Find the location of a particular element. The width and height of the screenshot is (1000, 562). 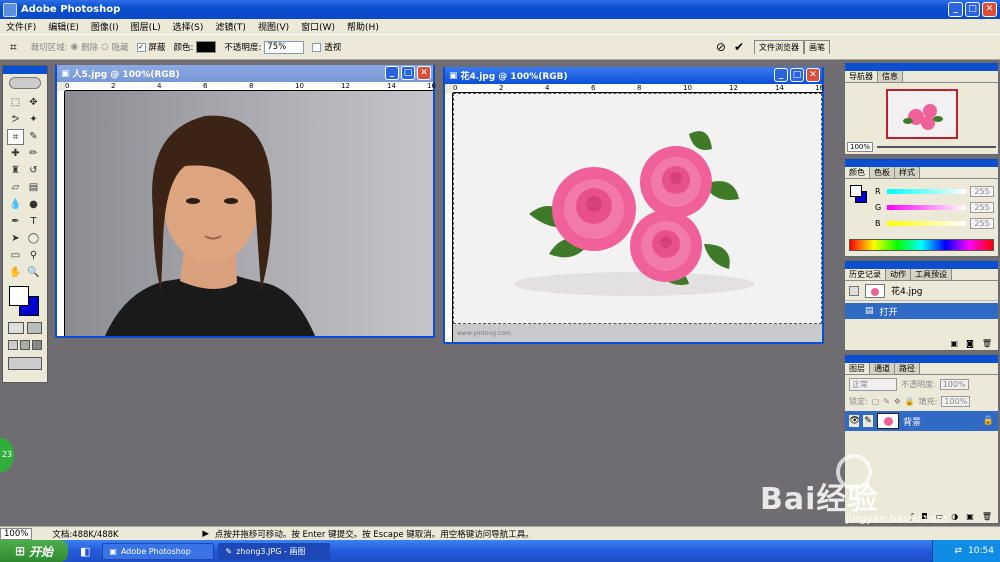

new-adjustment-icon: ◑ is located at coordinates (954, 516).